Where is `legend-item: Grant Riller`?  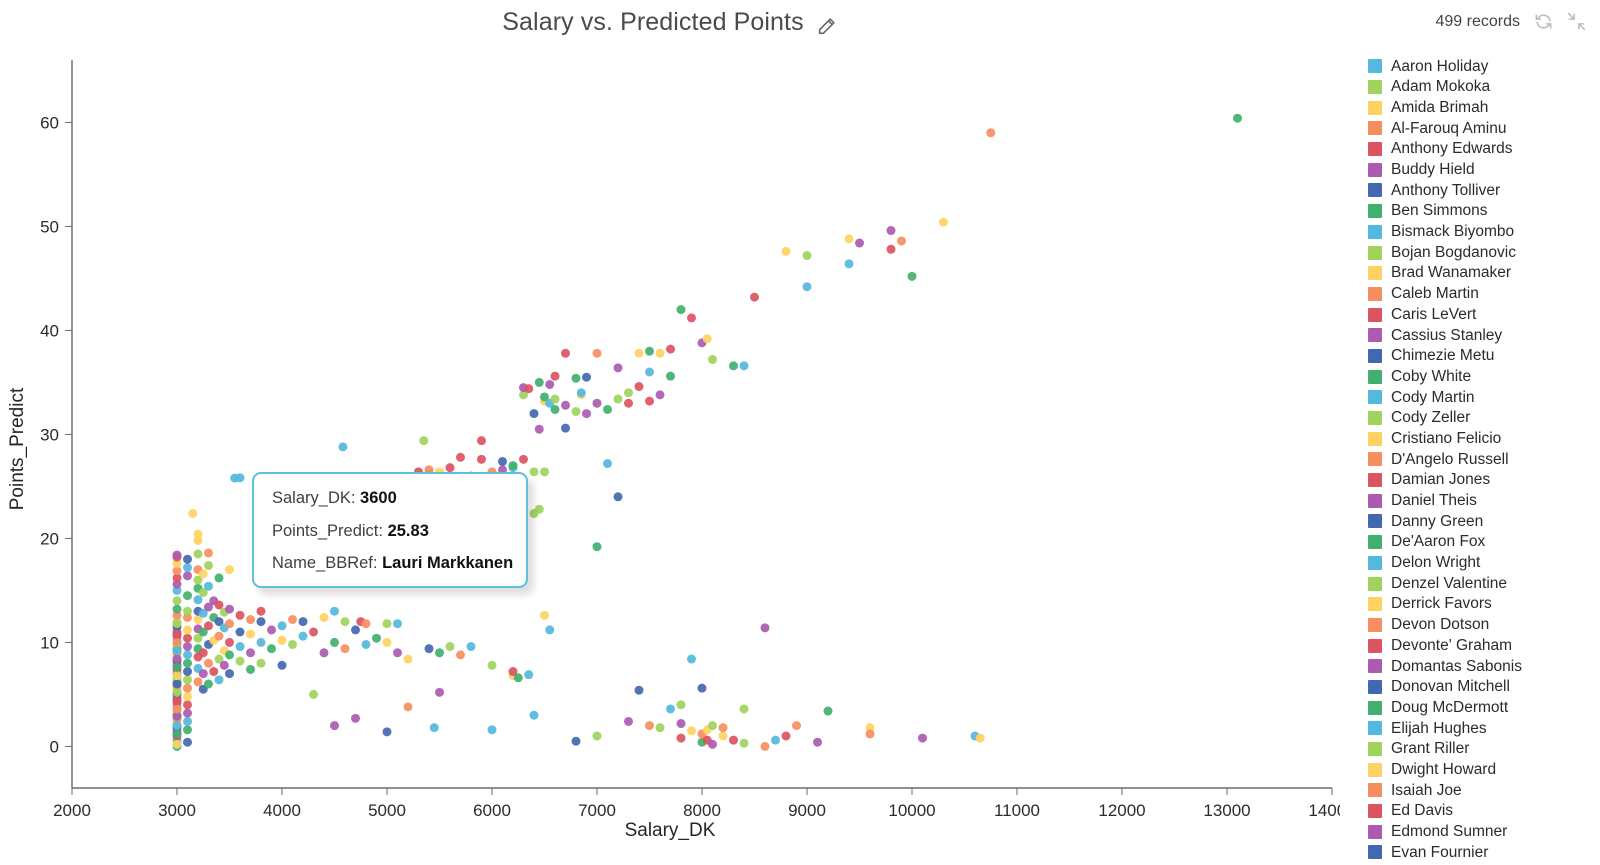
legend-item: Grant Riller is located at coordinates (1484, 749).